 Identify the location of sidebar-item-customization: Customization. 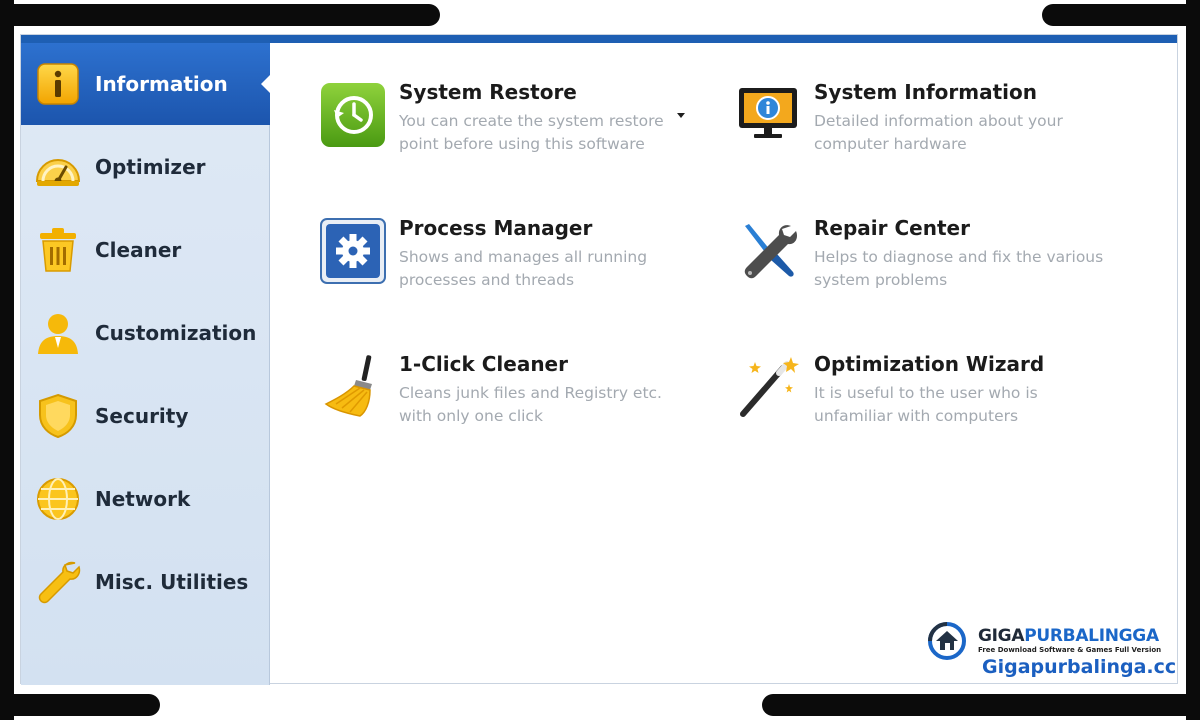
(145, 333).